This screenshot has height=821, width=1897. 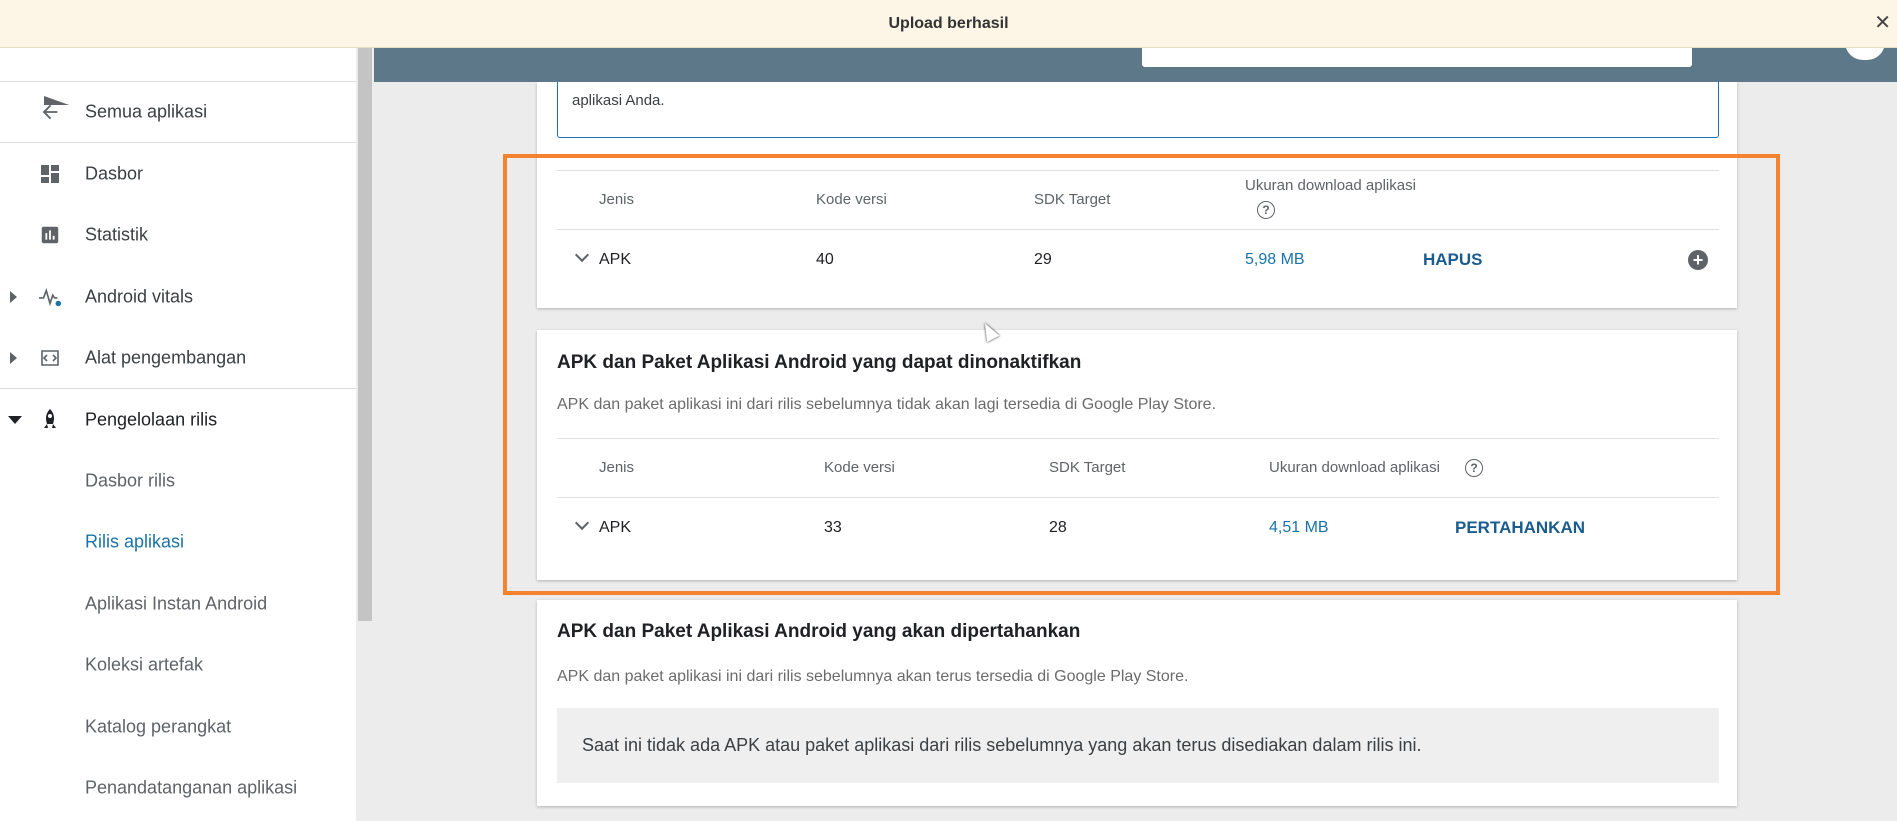 What do you see at coordinates (1043, 259) in the screenshot?
I see `cell-target-sdk: 29` at bounding box center [1043, 259].